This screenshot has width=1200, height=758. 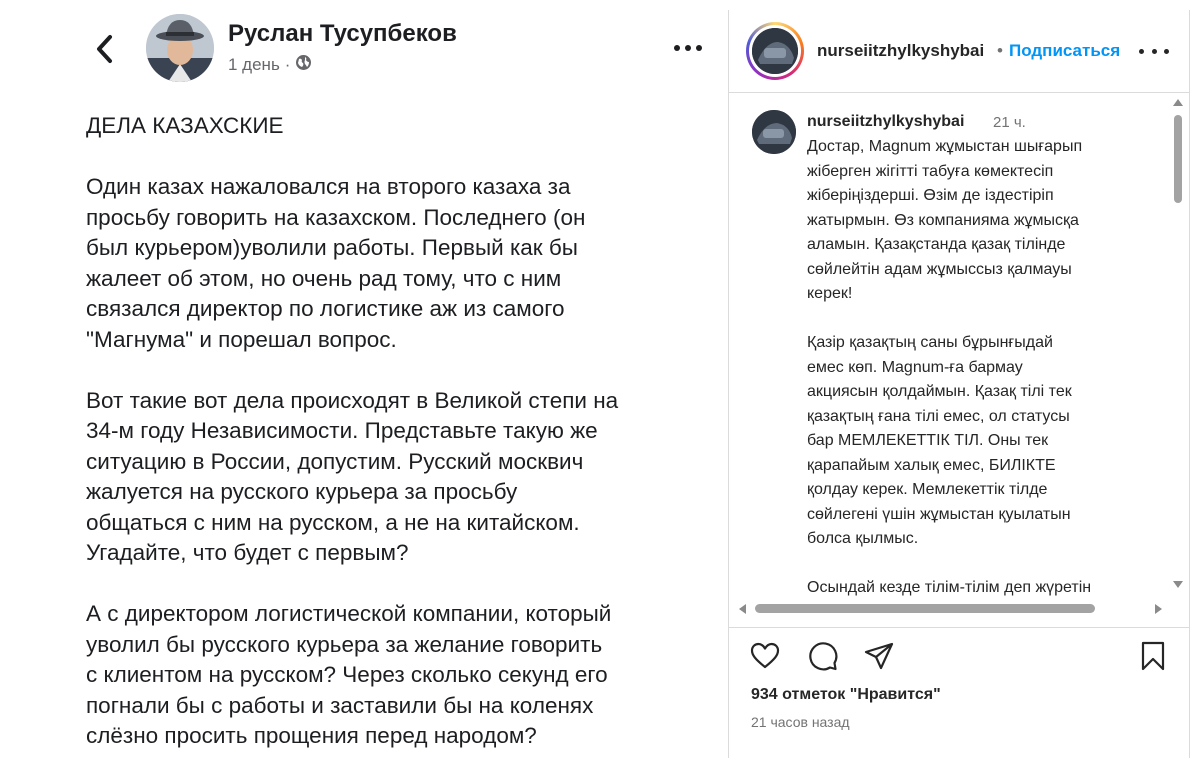 I want to click on caption-line: жатырмын. Өз компанияма жұмысқа, so click(x=943, y=220).